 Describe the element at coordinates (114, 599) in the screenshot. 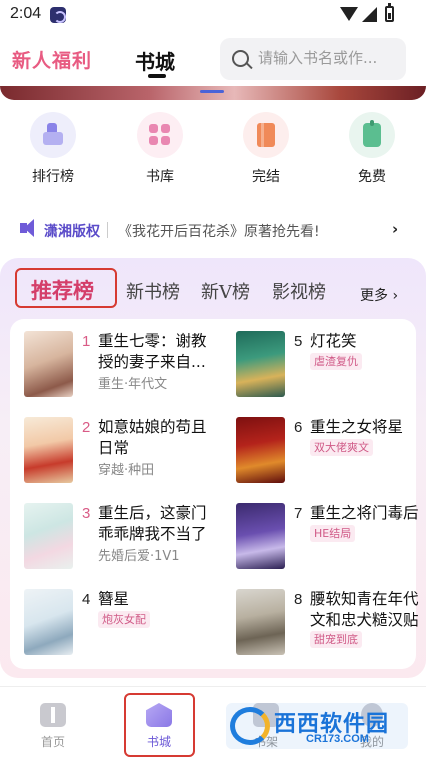

I see `book-title: 簪星` at that location.